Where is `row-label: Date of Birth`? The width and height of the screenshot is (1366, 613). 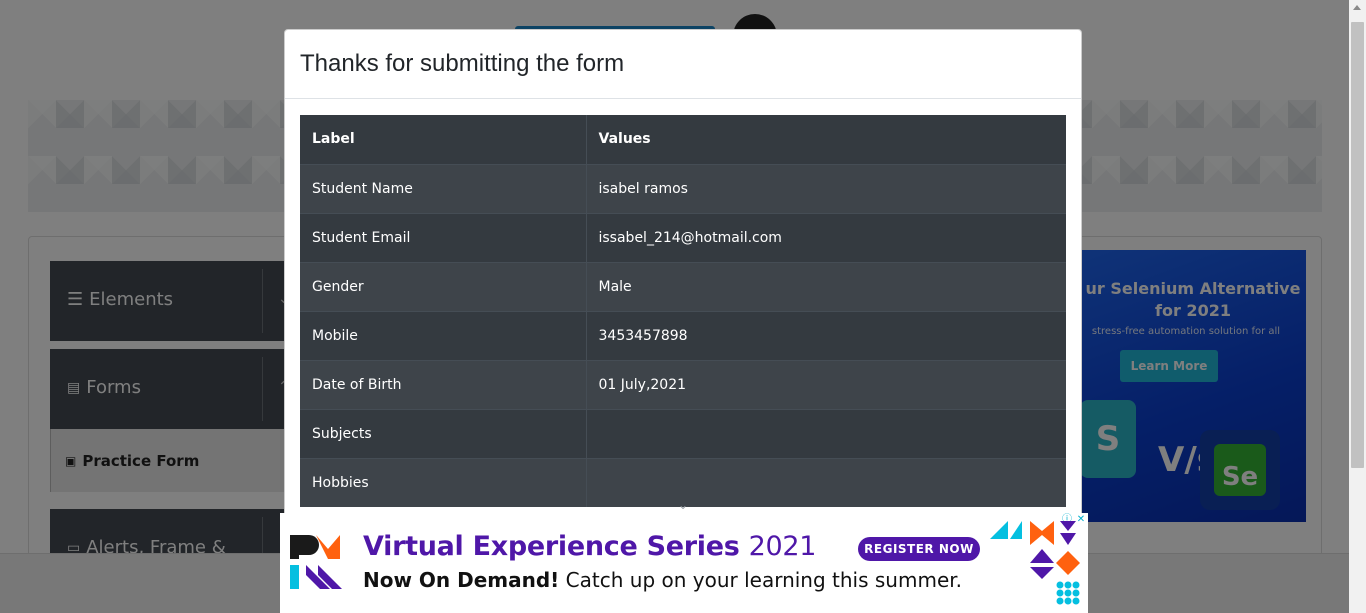
row-label: Date of Birth is located at coordinates (443, 384).